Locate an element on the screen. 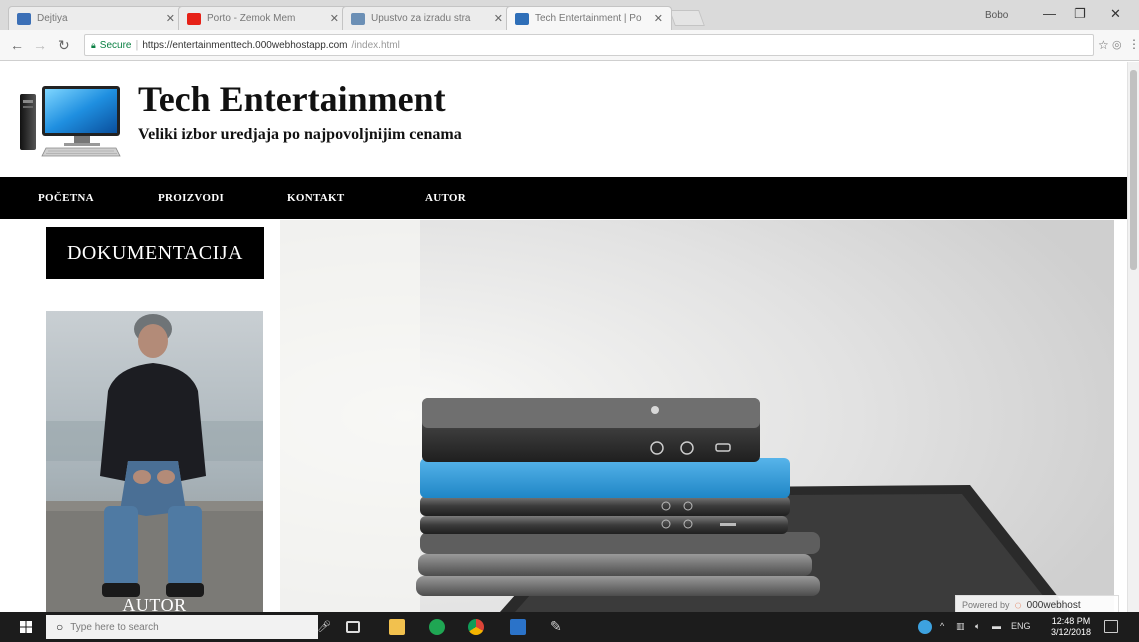  browser-tab-1: Dejtiya ✕ is located at coordinates (96, 18).